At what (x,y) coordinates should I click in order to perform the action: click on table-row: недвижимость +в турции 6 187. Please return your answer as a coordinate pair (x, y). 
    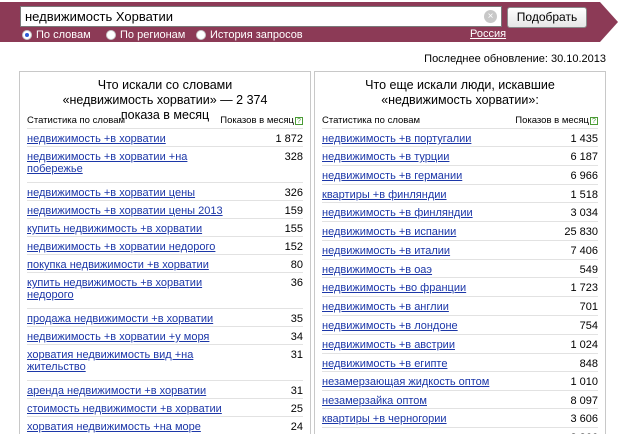
    Looking at the image, I should click on (460, 155).